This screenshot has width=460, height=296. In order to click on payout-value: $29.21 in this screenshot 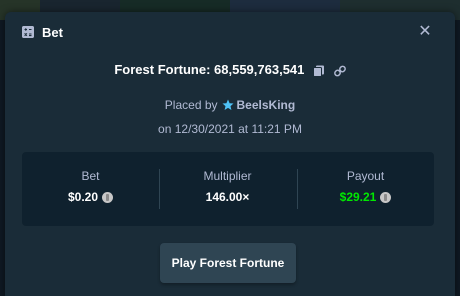, I will do `click(358, 197)`.